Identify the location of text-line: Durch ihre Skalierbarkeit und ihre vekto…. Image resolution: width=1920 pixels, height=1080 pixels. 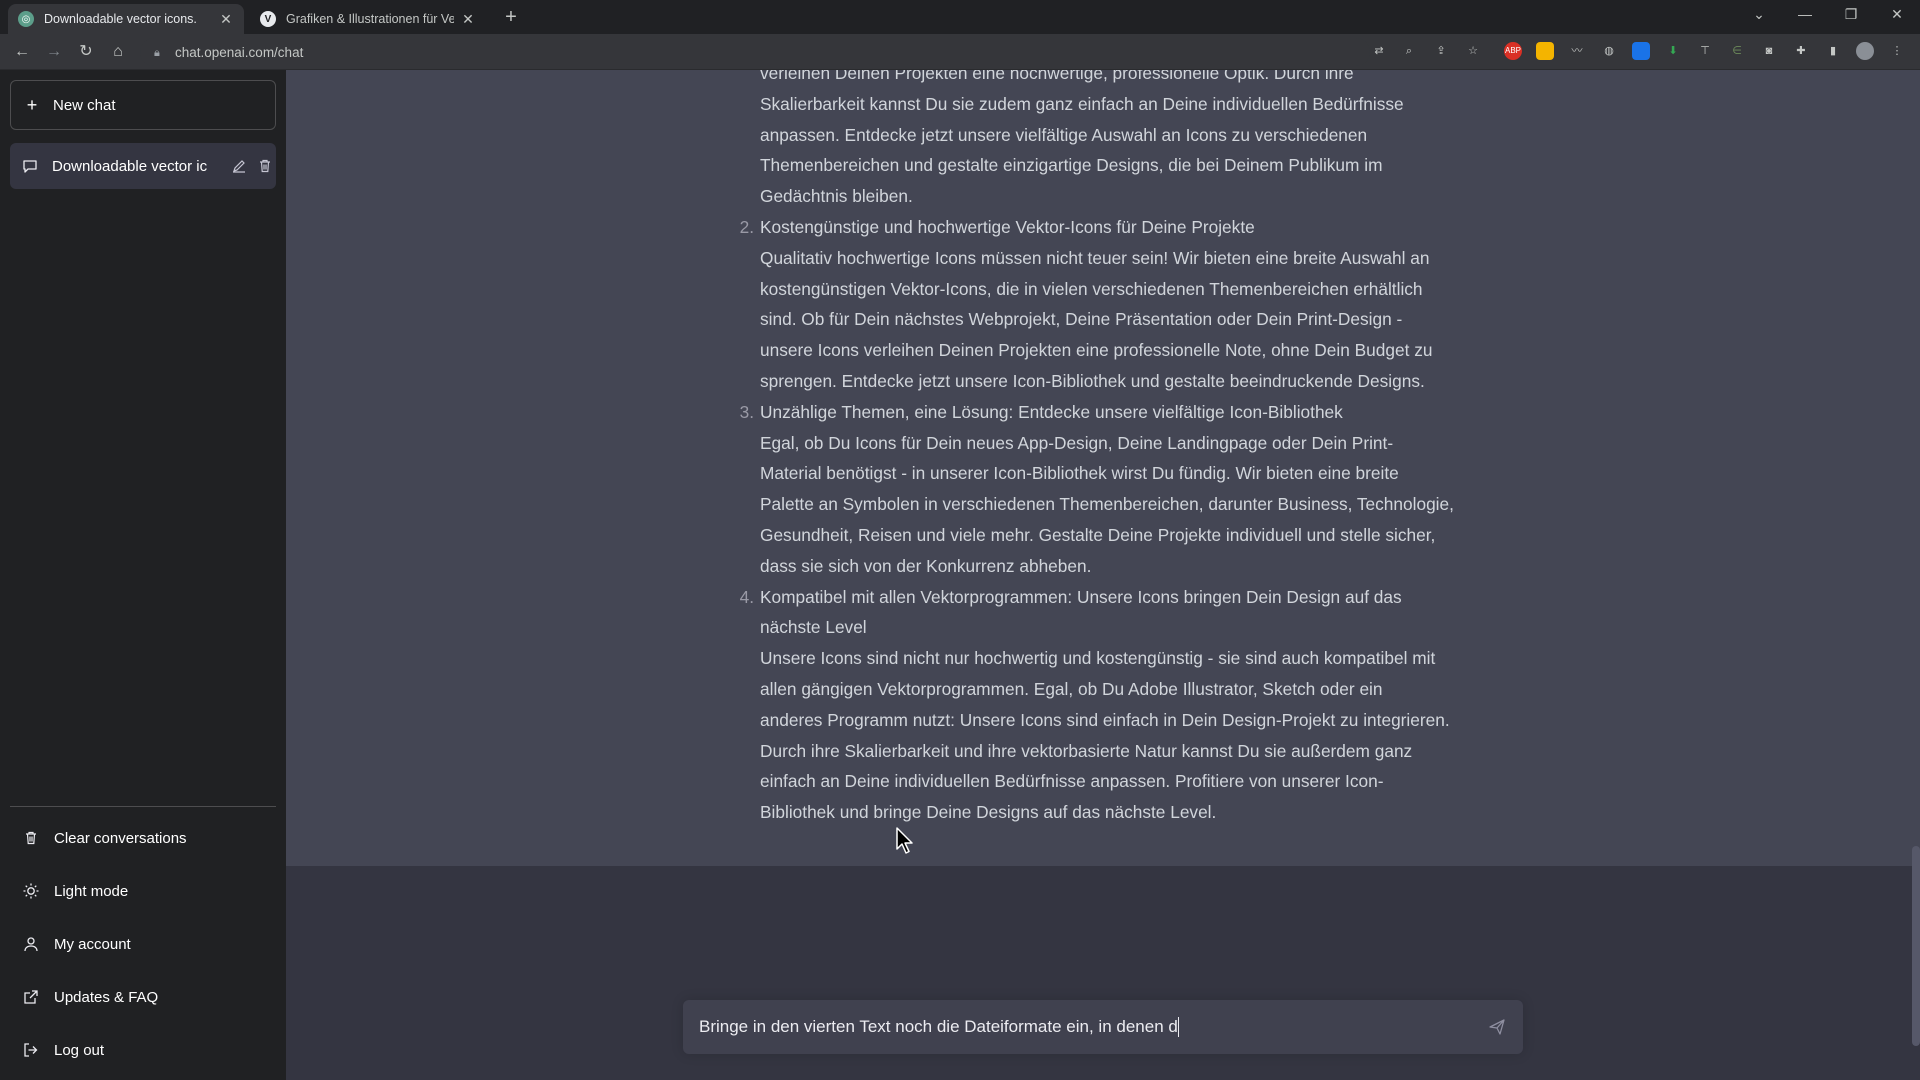
(1086, 750).